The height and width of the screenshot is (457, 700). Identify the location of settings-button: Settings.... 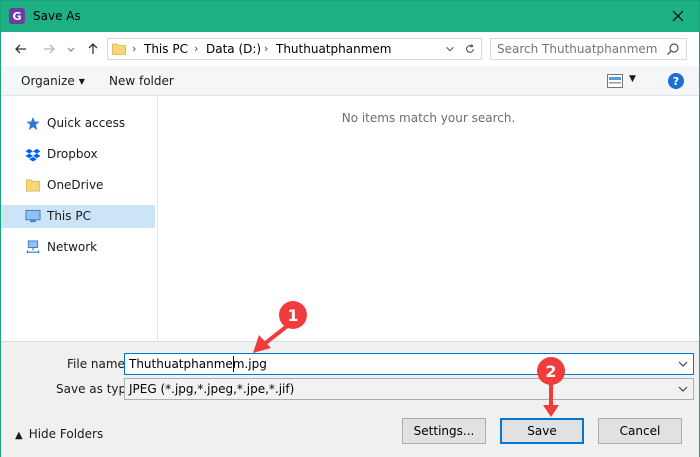
(444, 431).